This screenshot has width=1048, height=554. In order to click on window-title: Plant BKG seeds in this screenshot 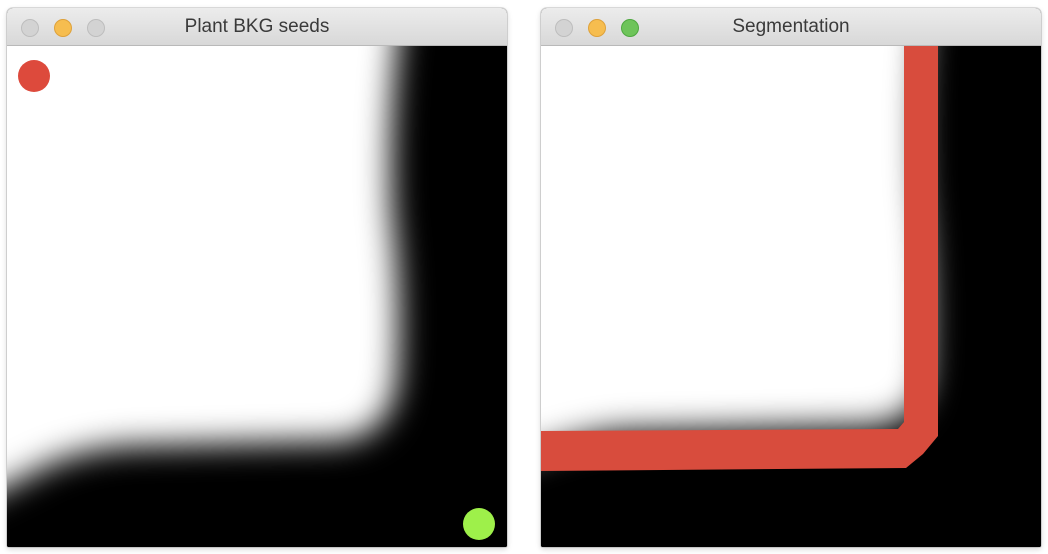, I will do `click(257, 26)`.